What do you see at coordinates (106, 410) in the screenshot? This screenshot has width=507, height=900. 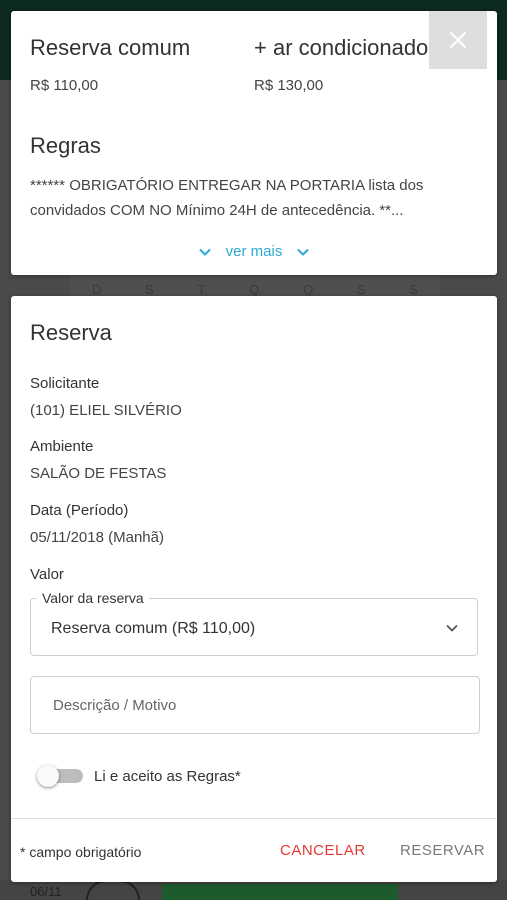 I see `requester-value: (101) ELIEL SILVÉRIO` at bounding box center [106, 410].